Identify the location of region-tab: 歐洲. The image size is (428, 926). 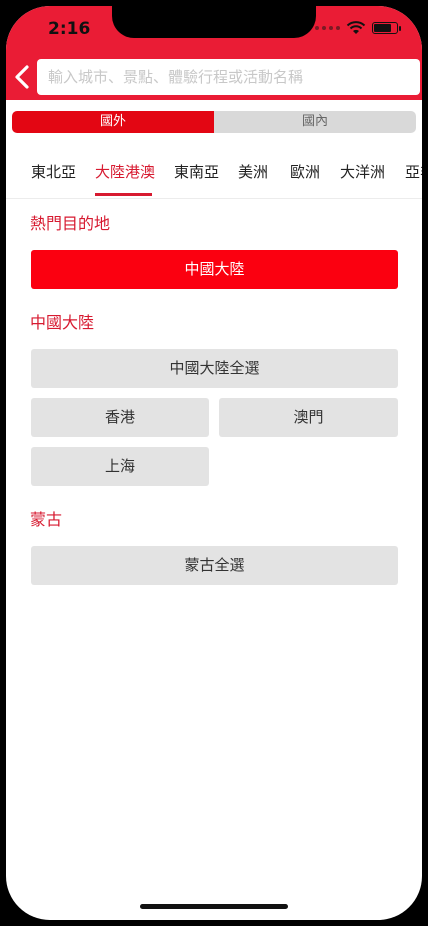
(305, 171).